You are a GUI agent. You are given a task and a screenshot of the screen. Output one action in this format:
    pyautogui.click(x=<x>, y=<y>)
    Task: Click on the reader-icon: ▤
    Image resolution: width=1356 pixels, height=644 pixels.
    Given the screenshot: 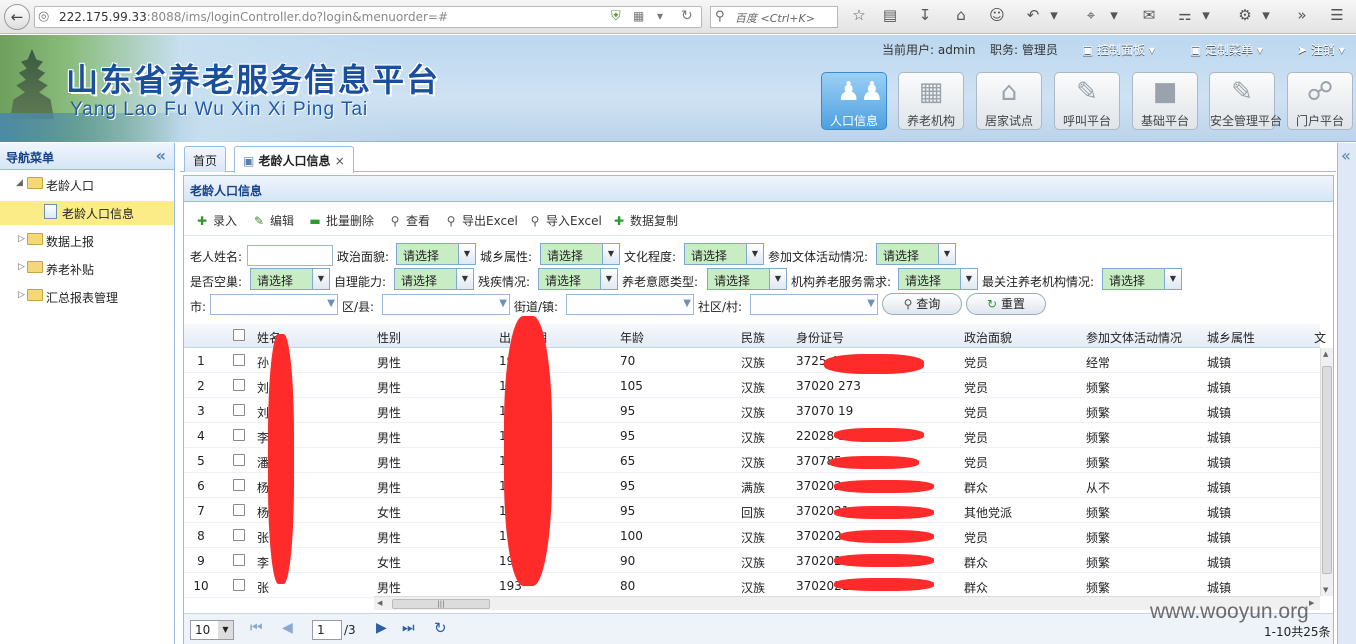 What is the action you would take?
    pyautogui.click(x=890, y=15)
    